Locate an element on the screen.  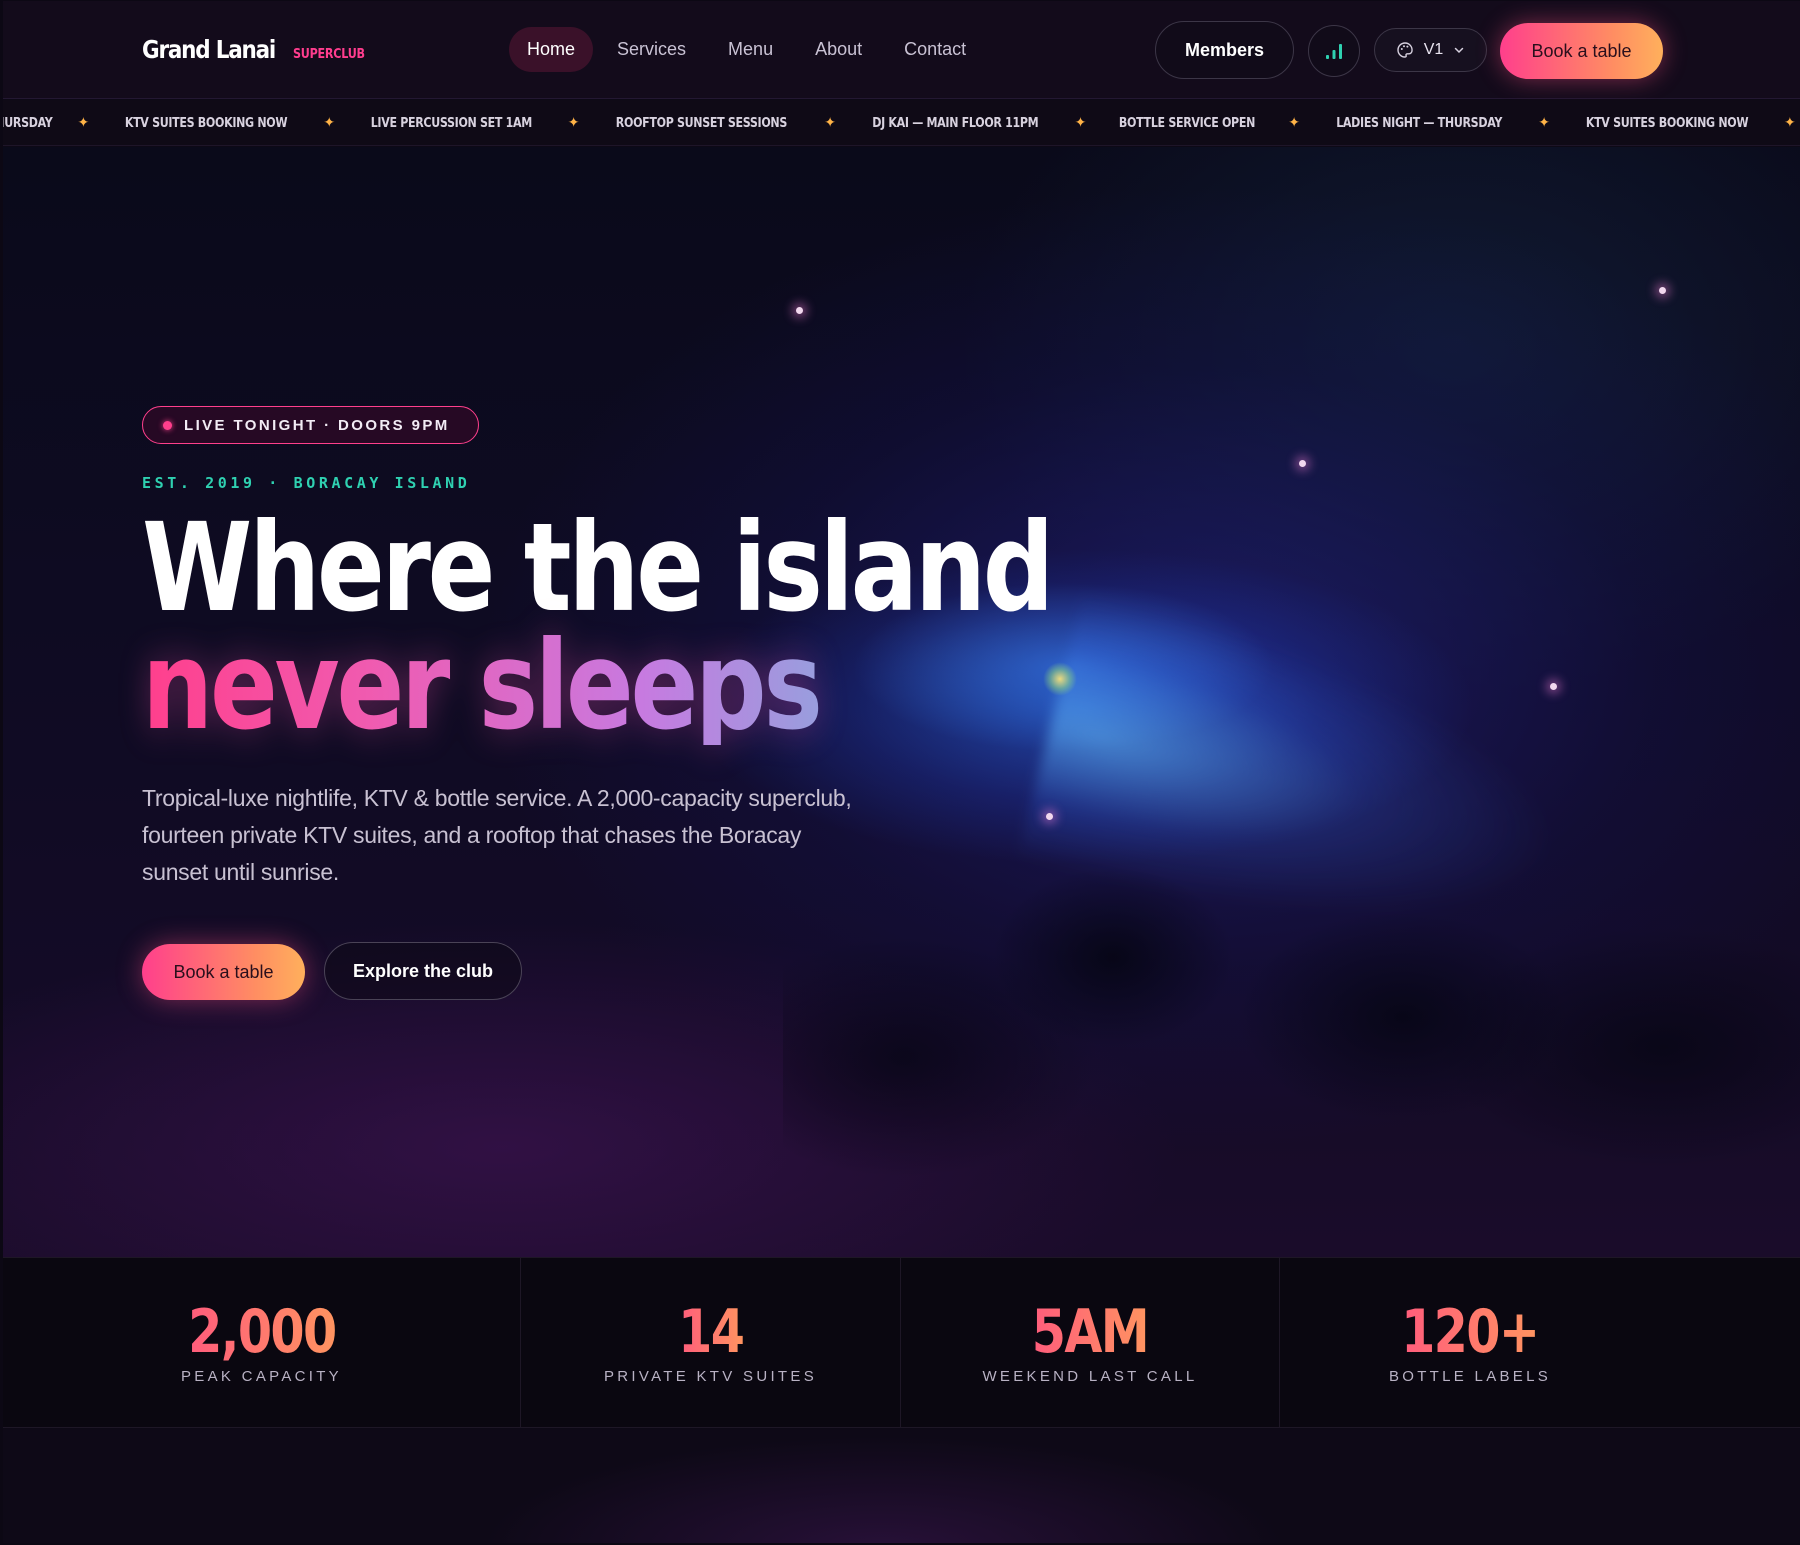
ticker-item: ROOFTOP SUNSET SESSIONS is located at coordinates (702, 122).